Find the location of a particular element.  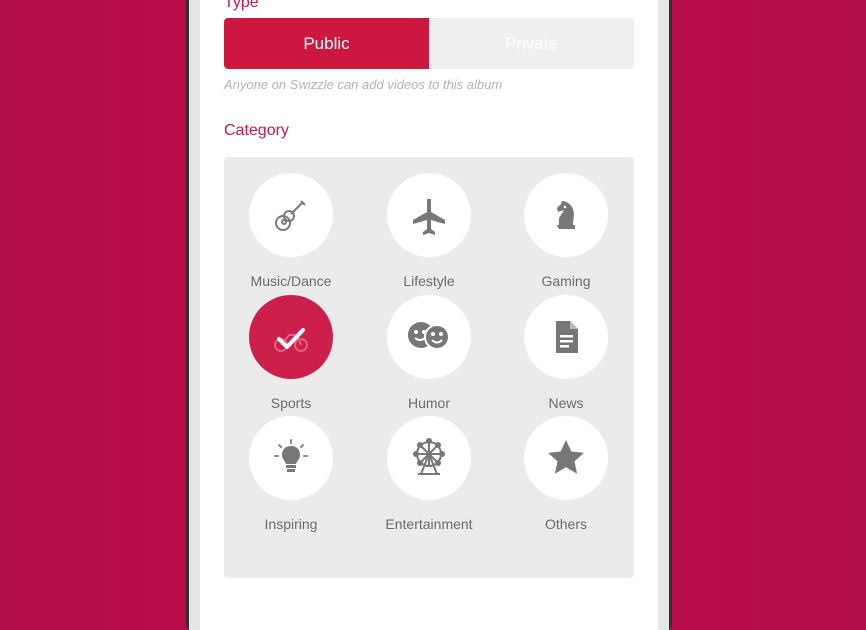

guitar-icon is located at coordinates (291, 215).